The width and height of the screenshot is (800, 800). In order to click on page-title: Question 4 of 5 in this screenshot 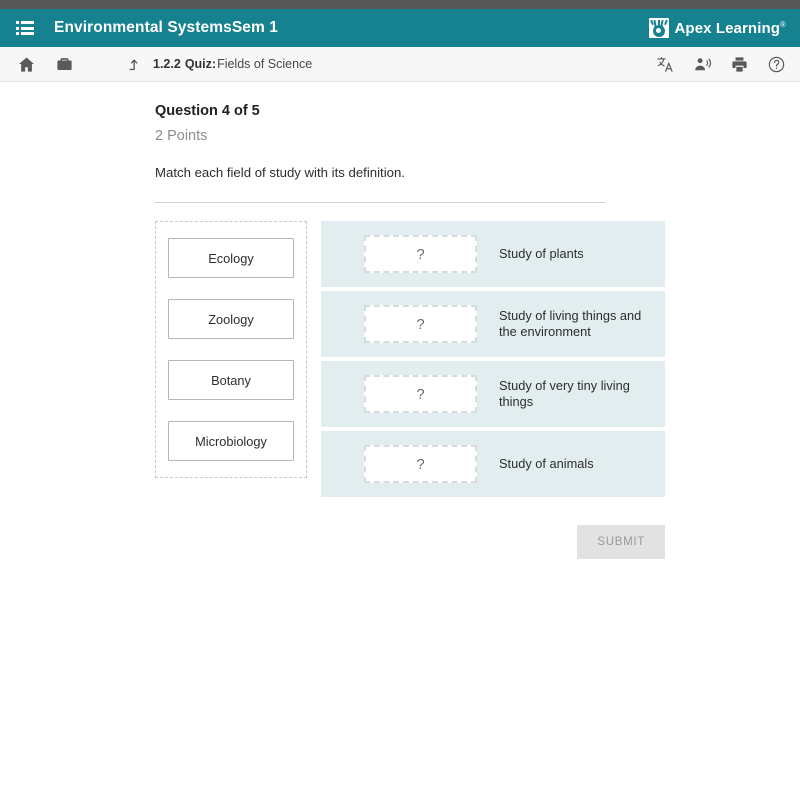, I will do `click(207, 111)`.